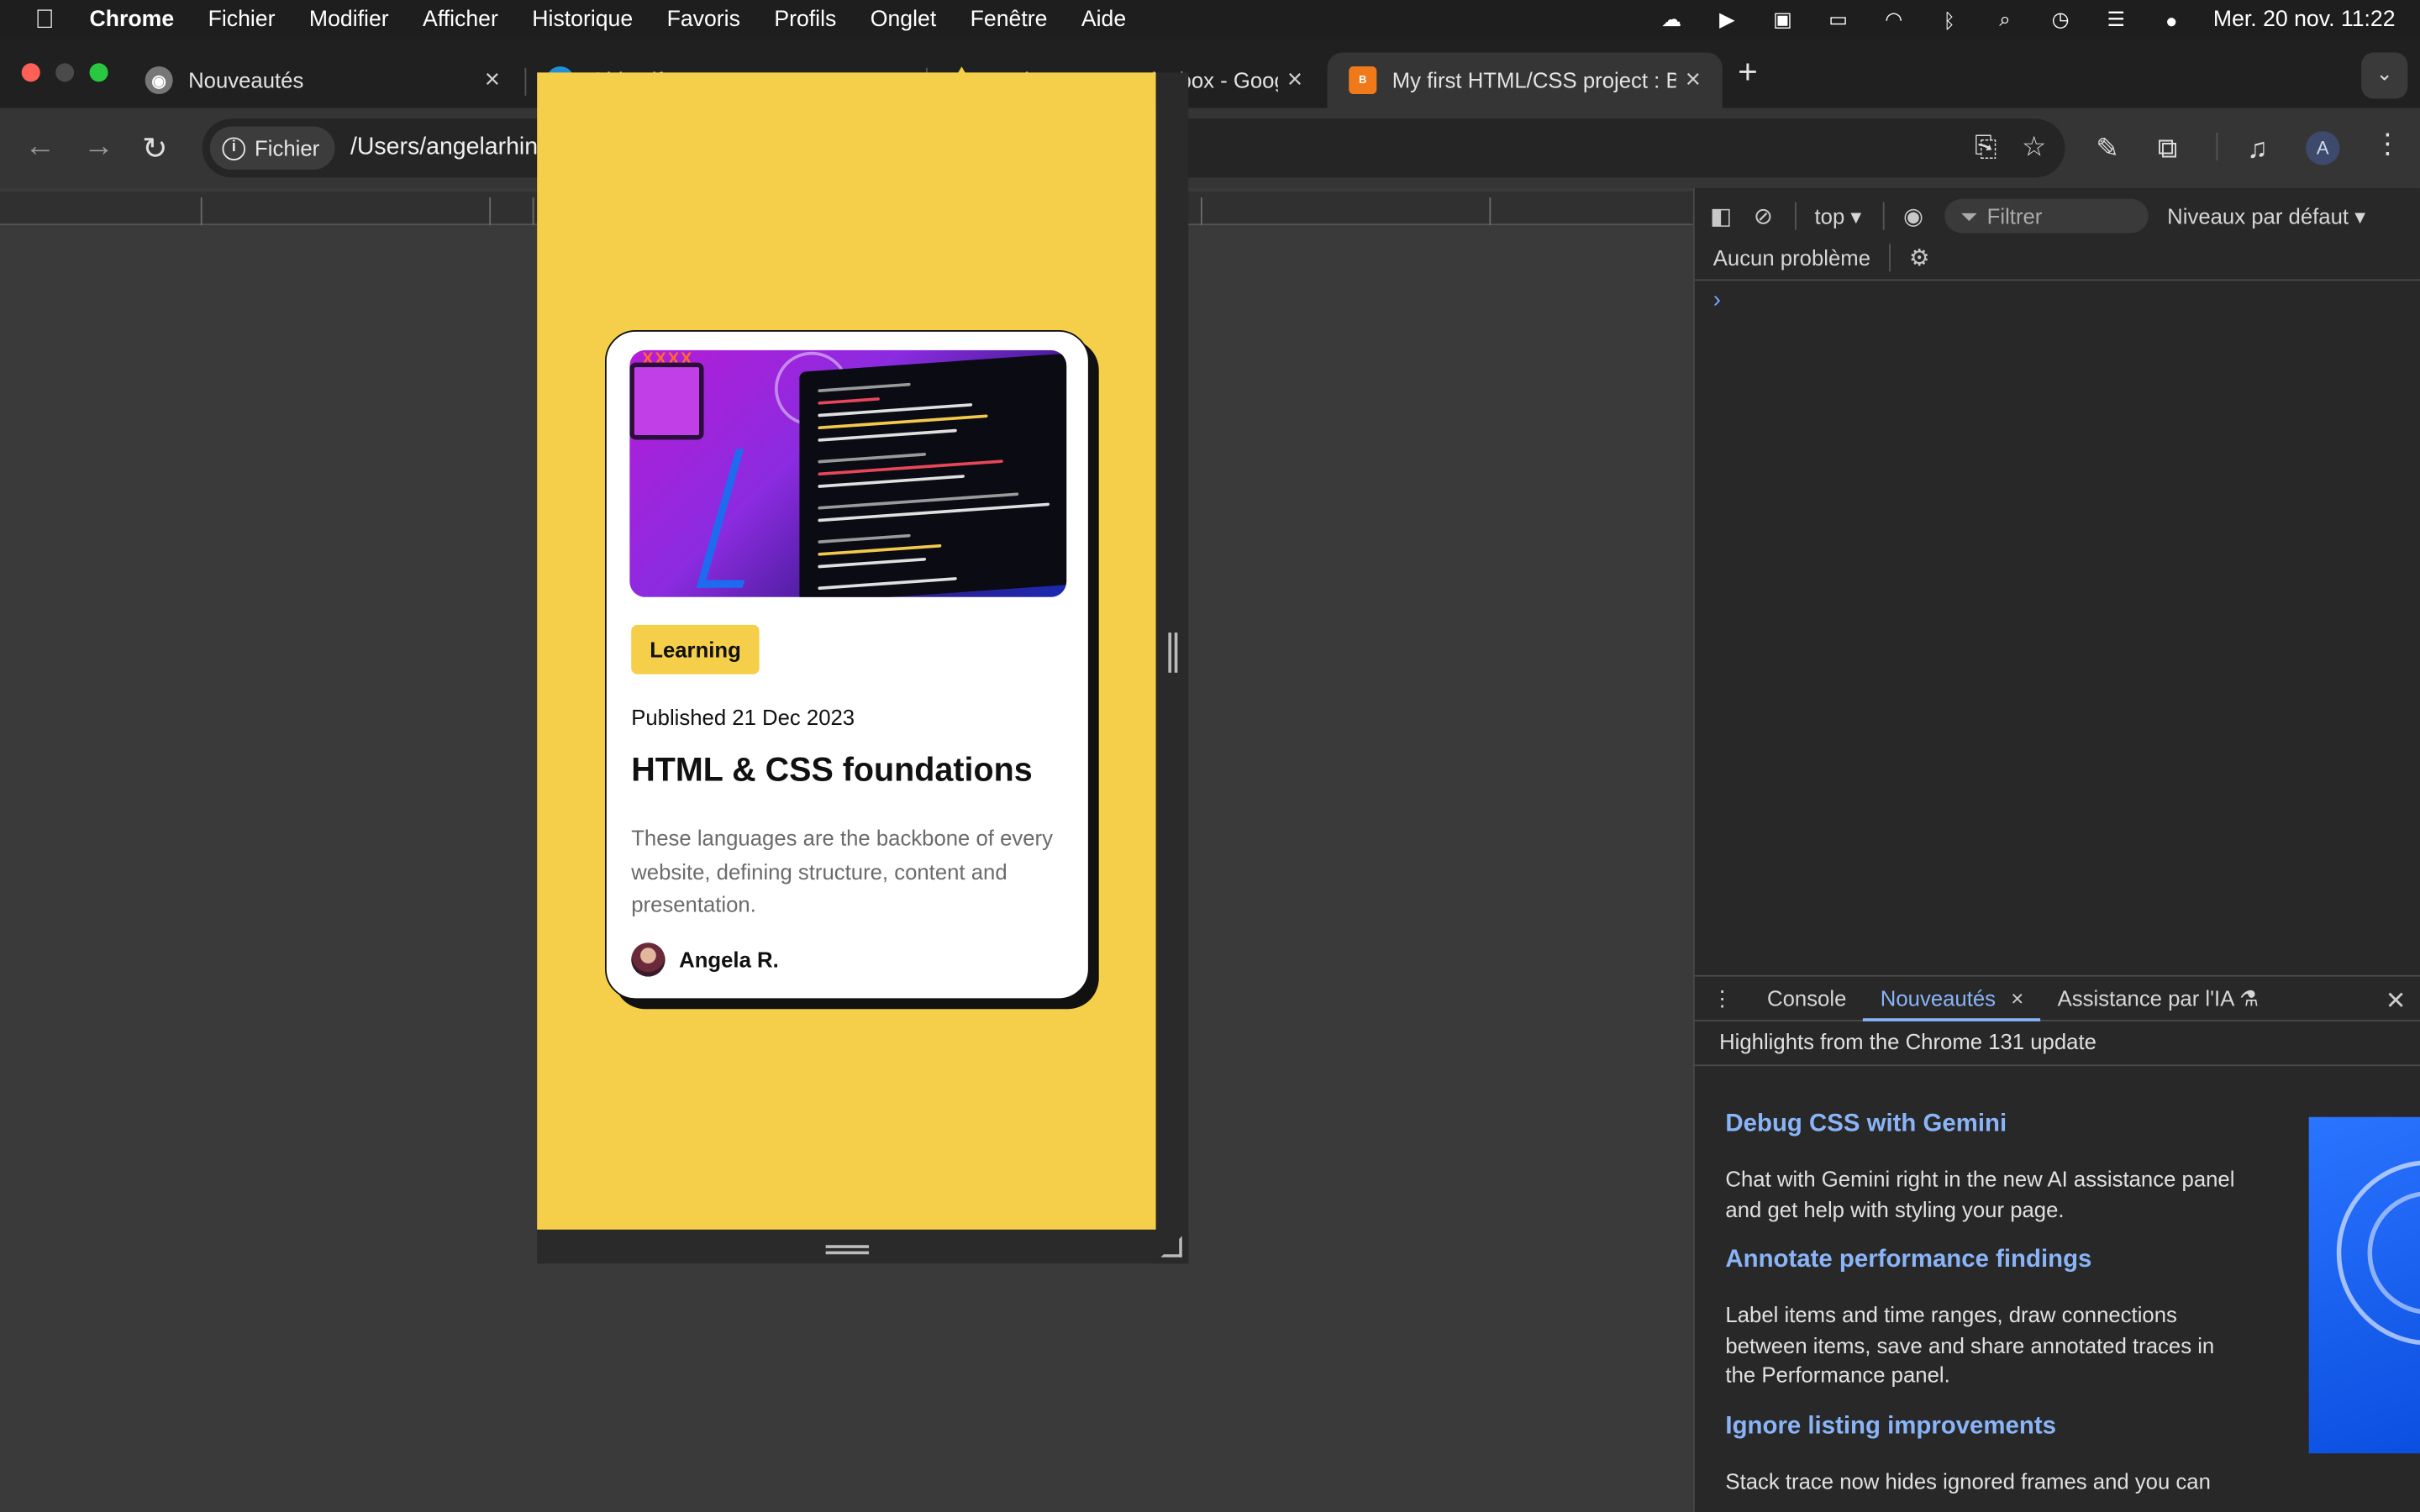 This screenshot has height=1512, width=2420. What do you see at coordinates (2046, 216) in the screenshot?
I see `console-filter-input: ⏷ Filtrer` at bounding box center [2046, 216].